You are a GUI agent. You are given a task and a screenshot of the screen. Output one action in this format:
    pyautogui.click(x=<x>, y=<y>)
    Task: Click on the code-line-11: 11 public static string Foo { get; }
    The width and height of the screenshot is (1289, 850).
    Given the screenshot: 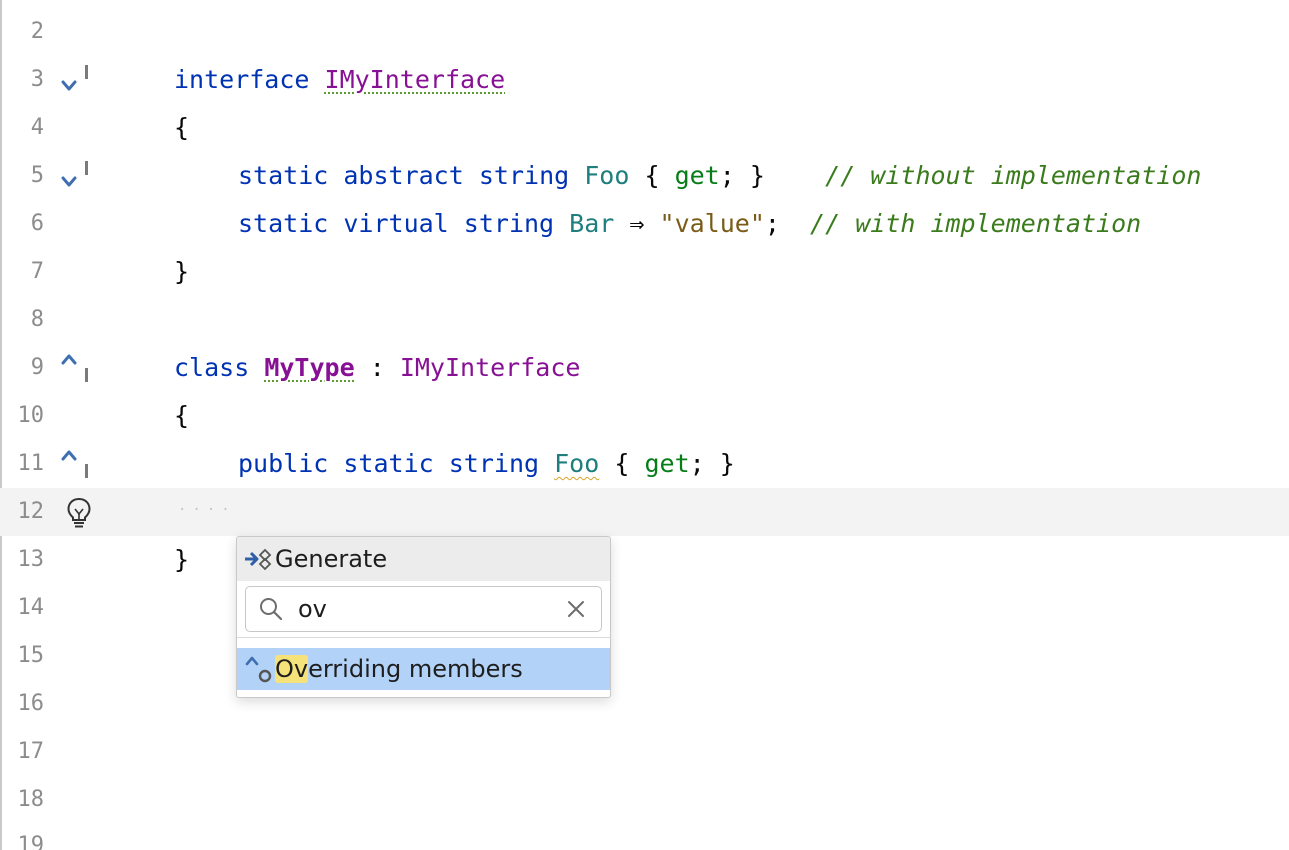 What is the action you would take?
    pyautogui.click(x=644, y=464)
    